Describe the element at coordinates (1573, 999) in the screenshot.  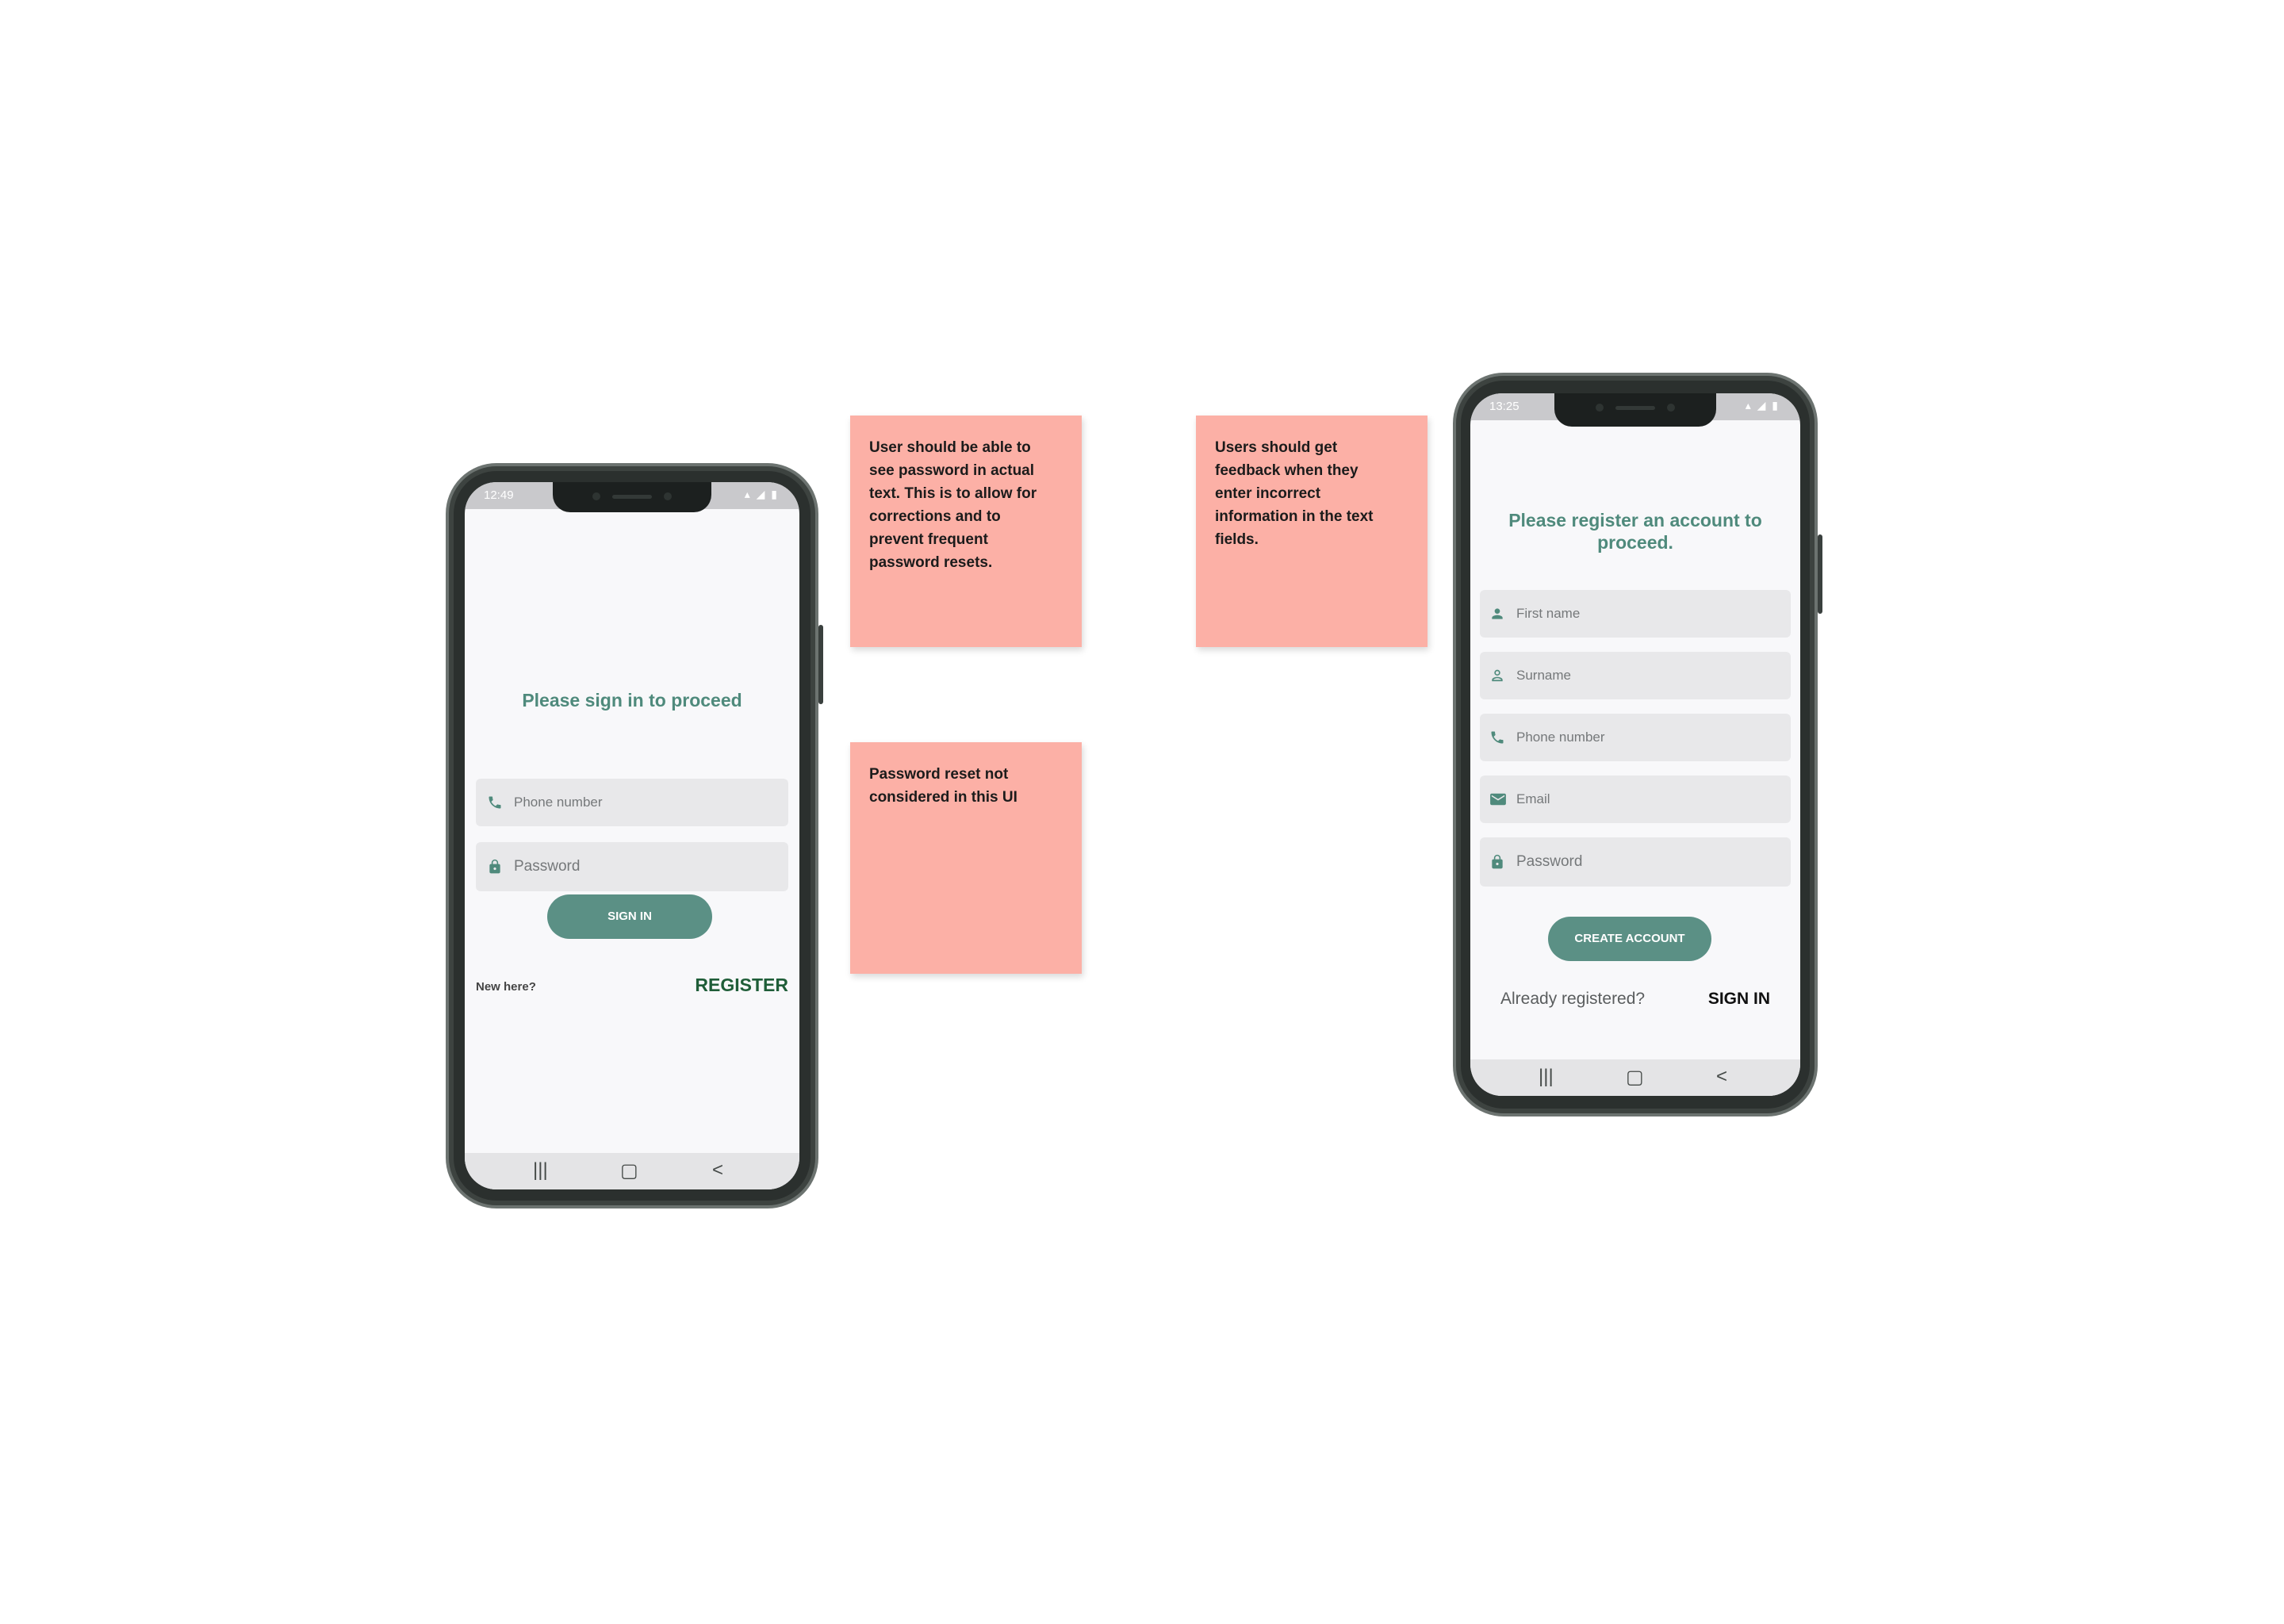
I see `already-registered-label: Already registered?` at that location.